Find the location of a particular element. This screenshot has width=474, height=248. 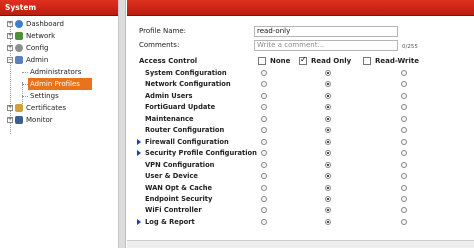

column-read-only: Read Only is located at coordinates (331, 61).